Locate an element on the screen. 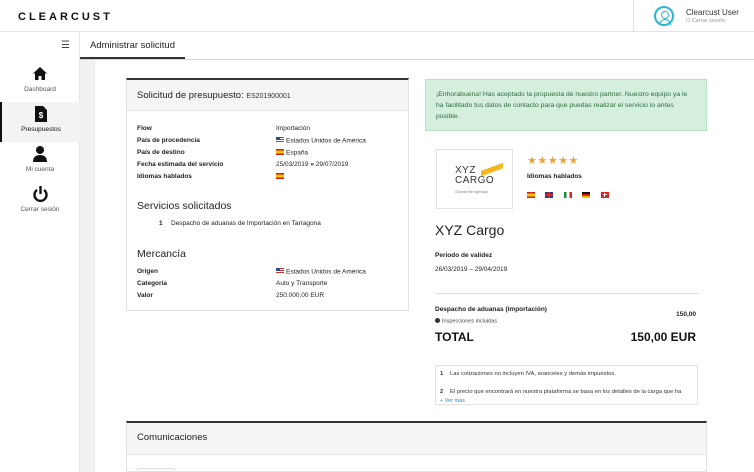  sidebar-item-dashboard: Dashboard is located at coordinates (40, 82).